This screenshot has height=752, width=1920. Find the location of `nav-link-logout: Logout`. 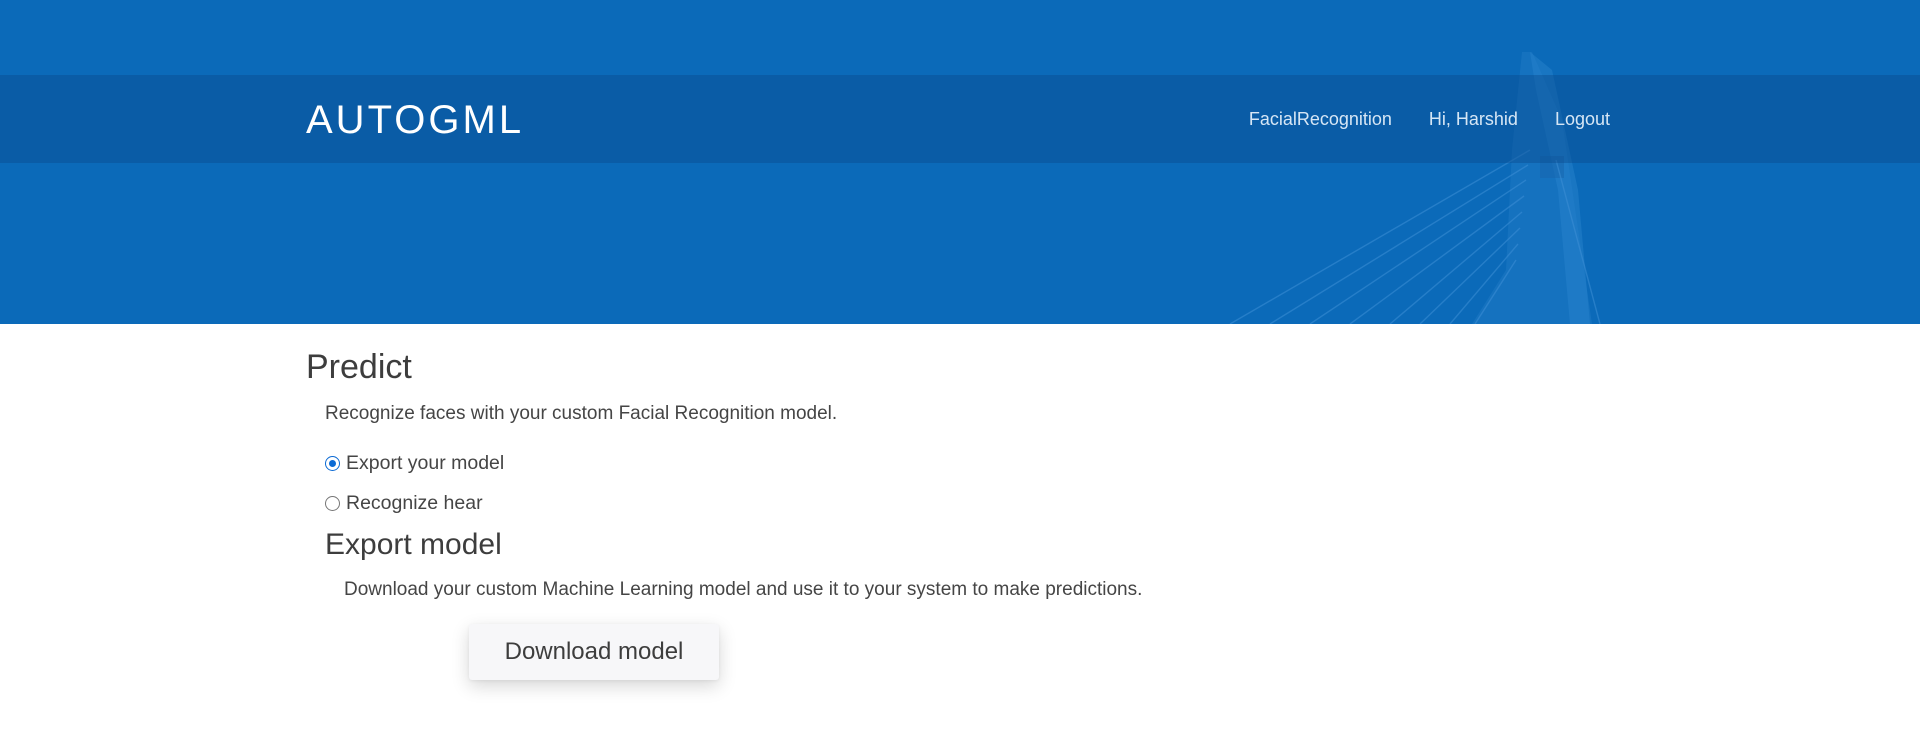

nav-link-logout: Logout is located at coordinates (1582, 119).